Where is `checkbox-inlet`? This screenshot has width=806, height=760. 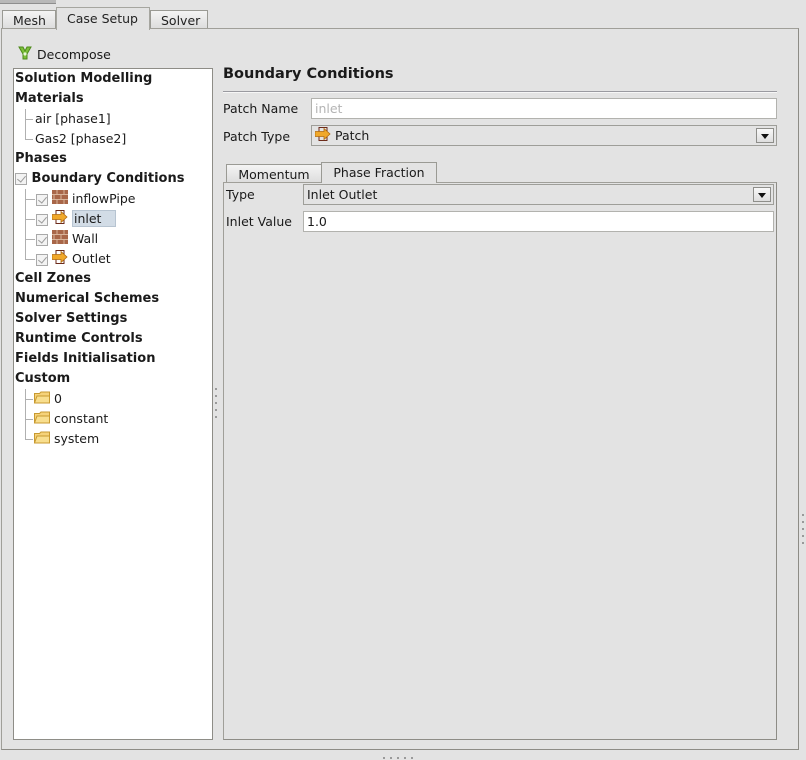
checkbox-inlet is located at coordinates (42, 219).